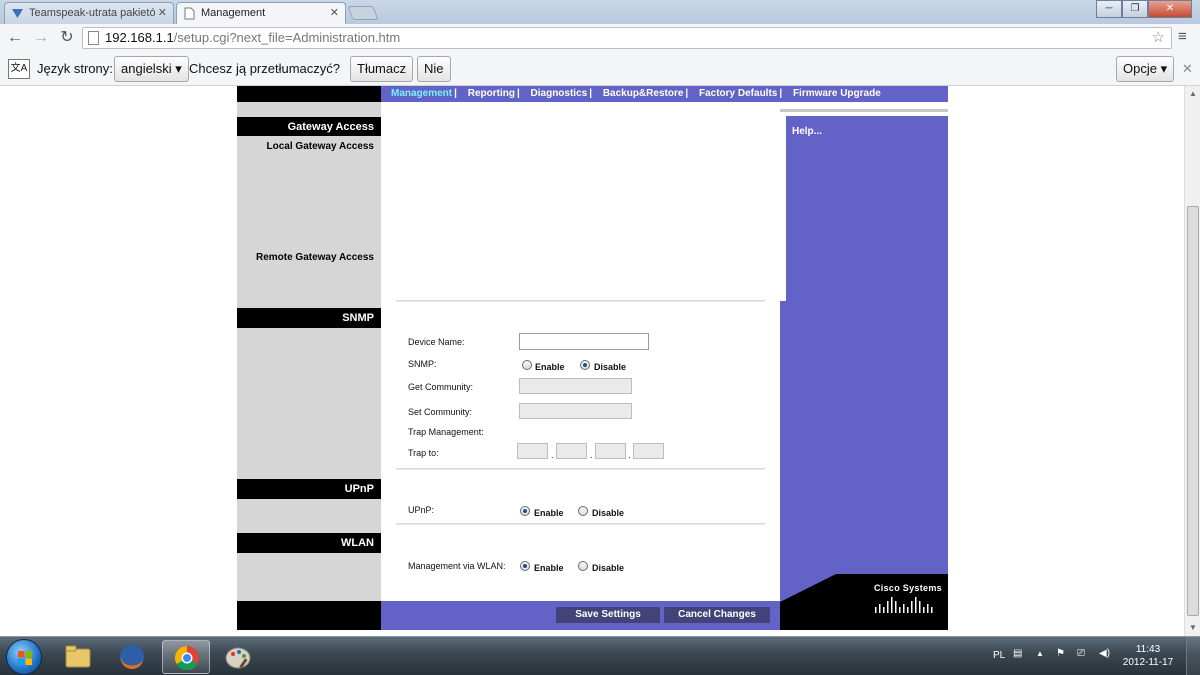  What do you see at coordinates (75, 68) in the screenshot?
I see `page-language-label: Język strony:` at bounding box center [75, 68].